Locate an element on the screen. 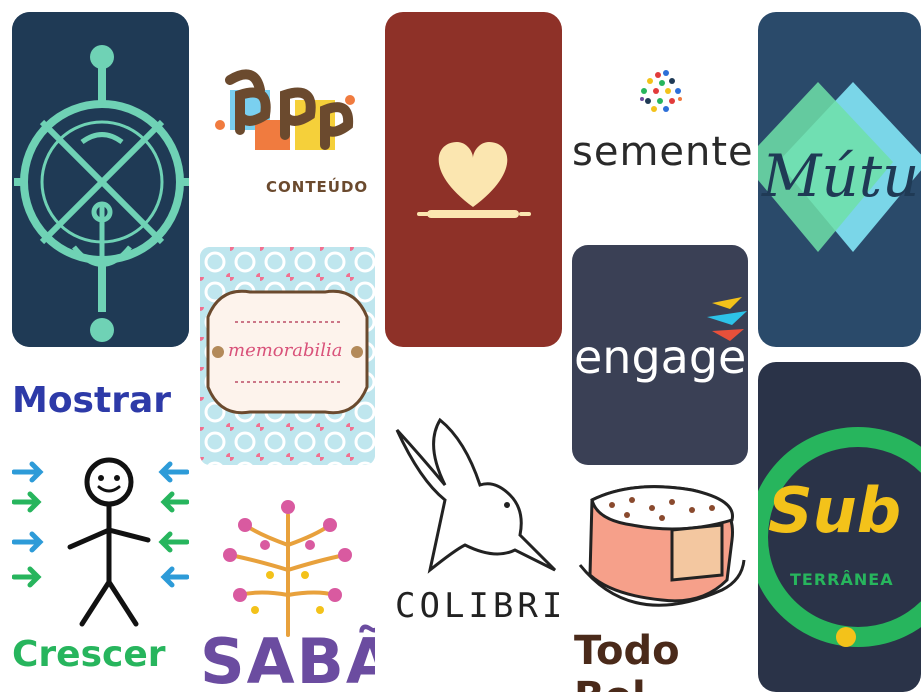 The width and height of the screenshot is (921, 692). todo-bolo-label: Todo Bol is located at coordinates (627, 660).